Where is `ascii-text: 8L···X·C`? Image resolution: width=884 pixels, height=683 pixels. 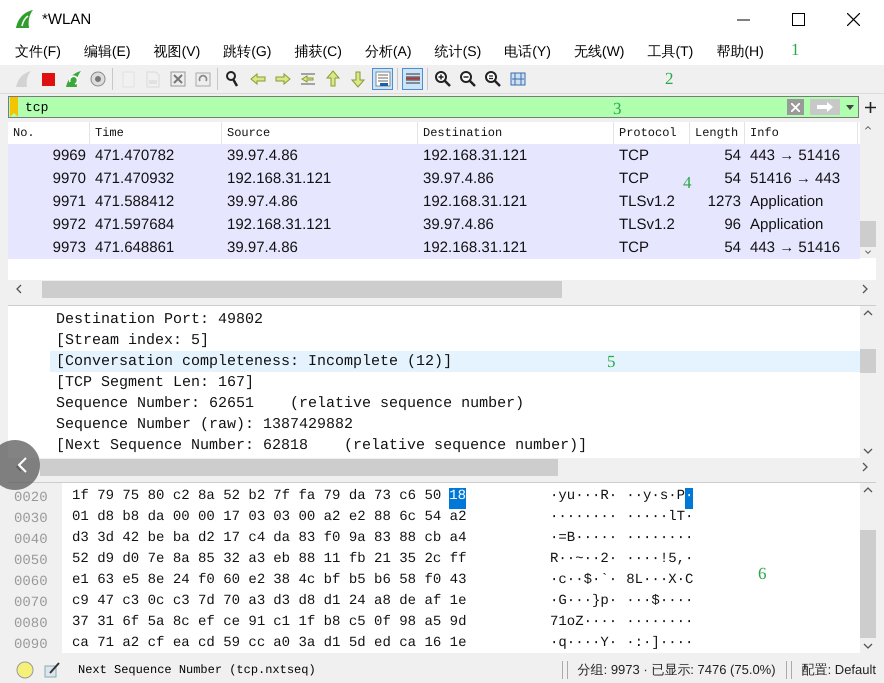
ascii-text: 8L···X·C is located at coordinates (660, 581).